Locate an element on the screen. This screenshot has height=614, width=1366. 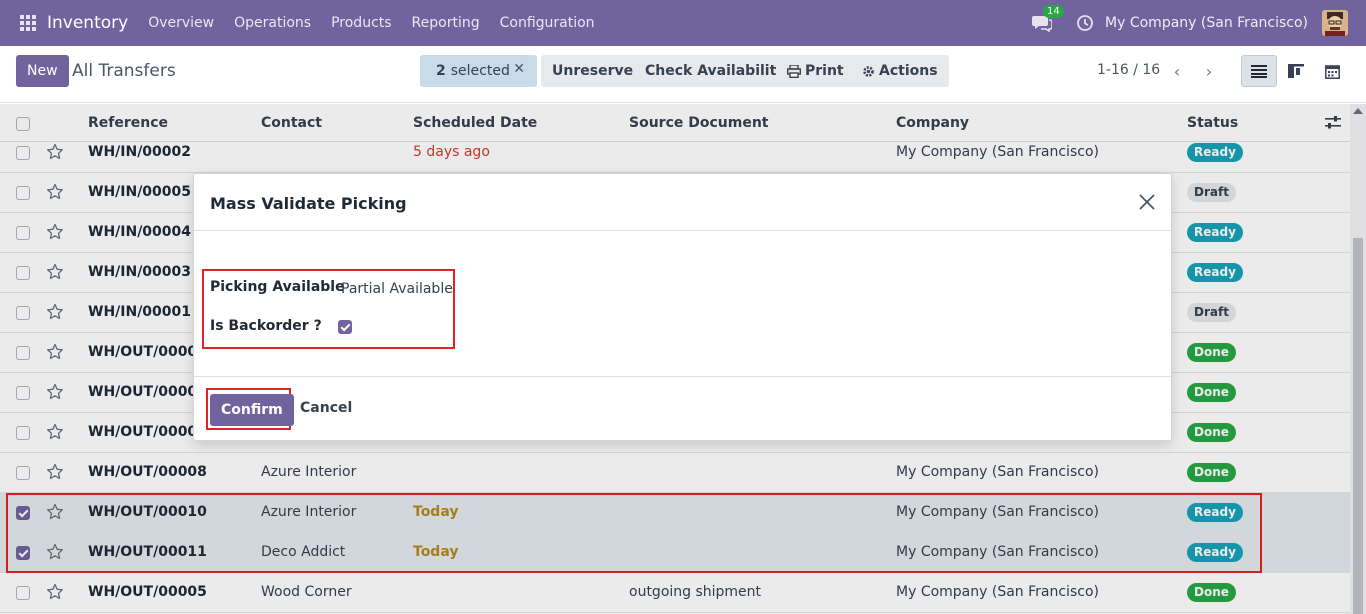
company-switcher: My Company (San Francisco) is located at coordinates (1206, 23).